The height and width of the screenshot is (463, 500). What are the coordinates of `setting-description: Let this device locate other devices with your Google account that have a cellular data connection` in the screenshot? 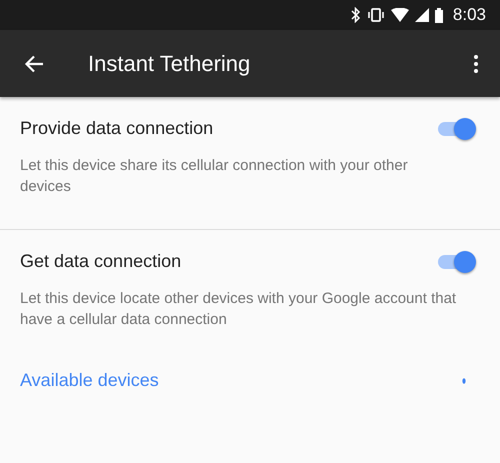 It's located at (239, 309).